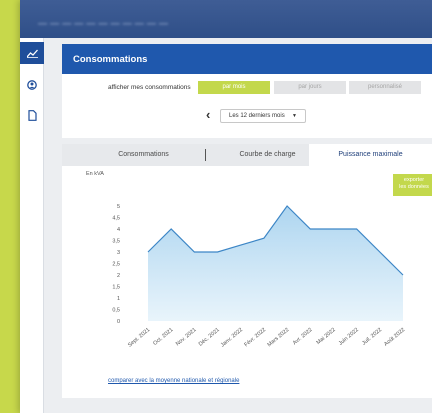 The image size is (432, 413). I want to click on y-tick-label: 4, so click(118, 230).